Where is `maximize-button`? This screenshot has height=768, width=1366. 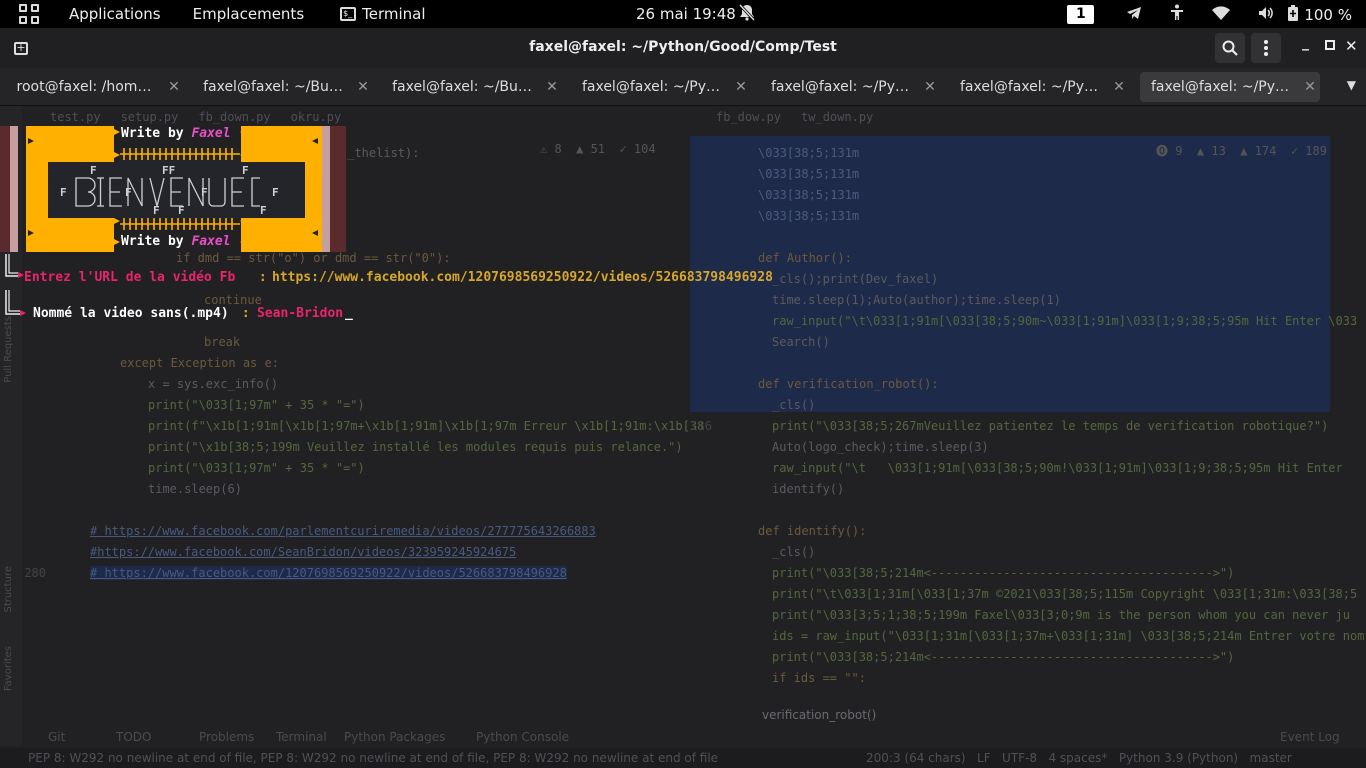 maximize-button is located at coordinates (1330, 46).